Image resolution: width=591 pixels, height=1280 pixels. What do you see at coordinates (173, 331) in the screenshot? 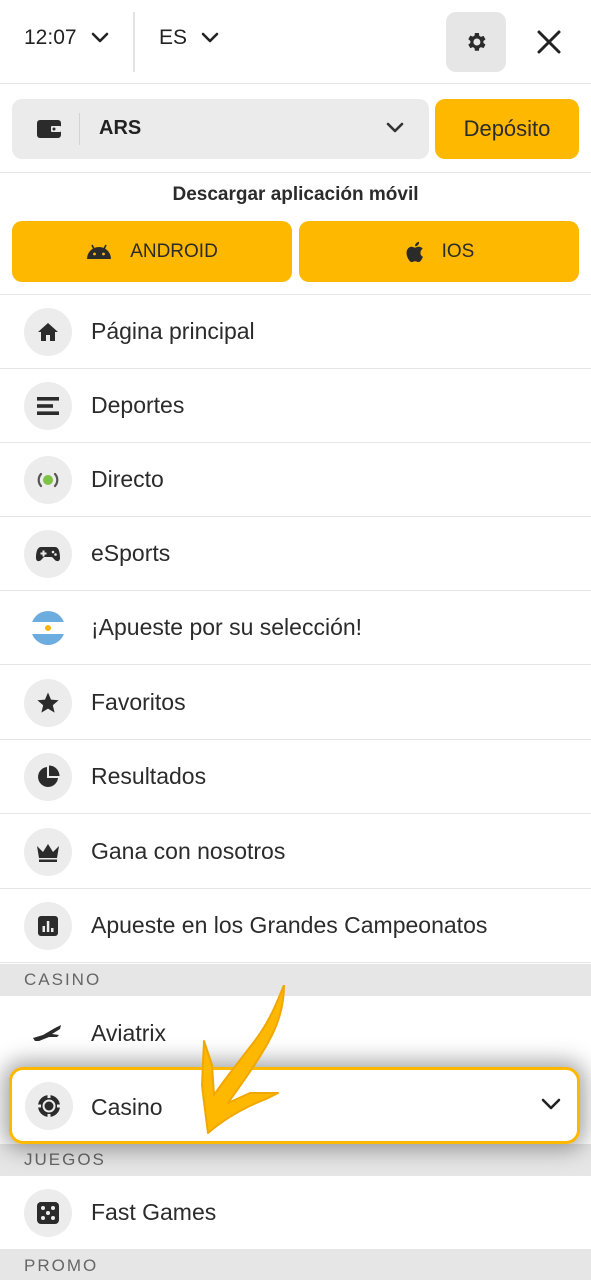
I see `menu-label: Página principal` at bounding box center [173, 331].